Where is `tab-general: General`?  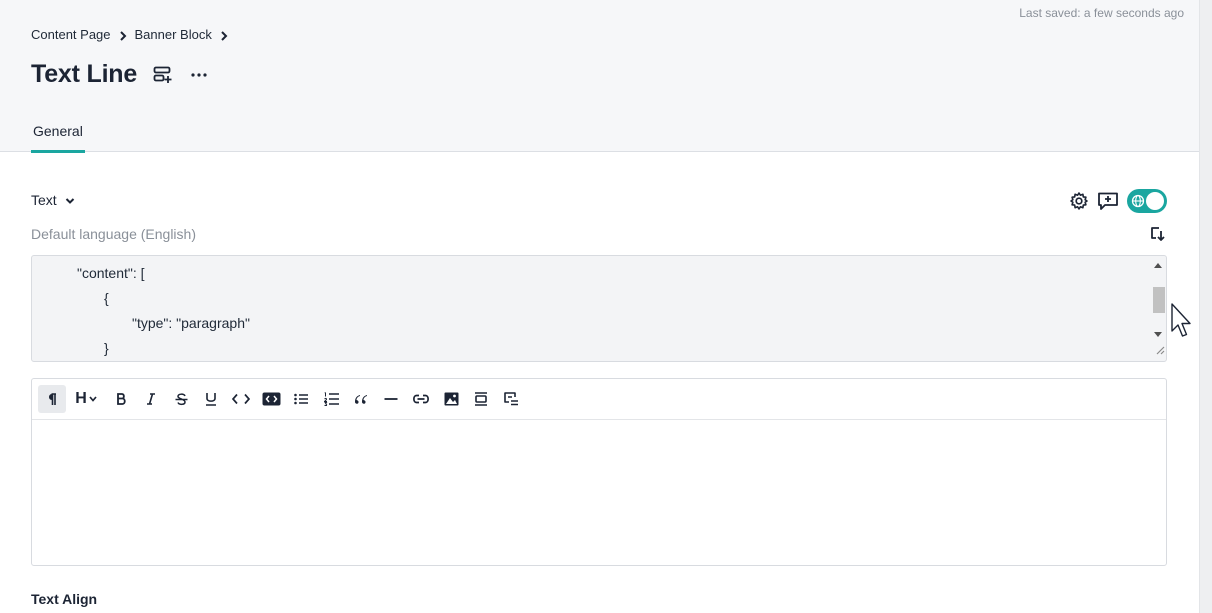 tab-general: General is located at coordinates (58, 138).